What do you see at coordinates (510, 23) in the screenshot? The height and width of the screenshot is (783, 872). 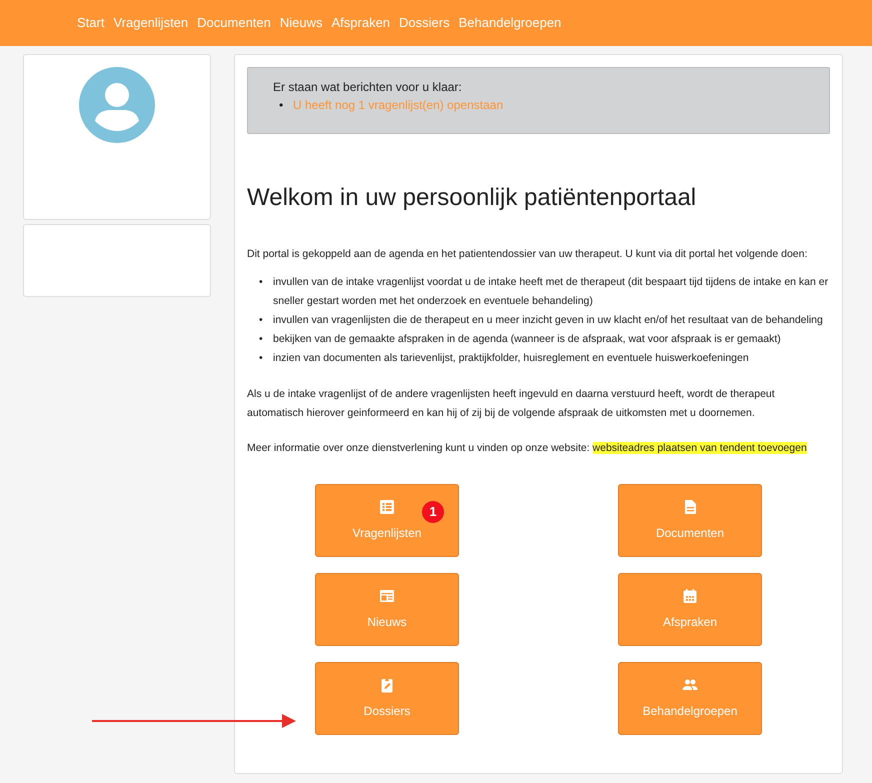 I see `nav-link-item: Behandelgroepen` at bounding box center [510, 23].